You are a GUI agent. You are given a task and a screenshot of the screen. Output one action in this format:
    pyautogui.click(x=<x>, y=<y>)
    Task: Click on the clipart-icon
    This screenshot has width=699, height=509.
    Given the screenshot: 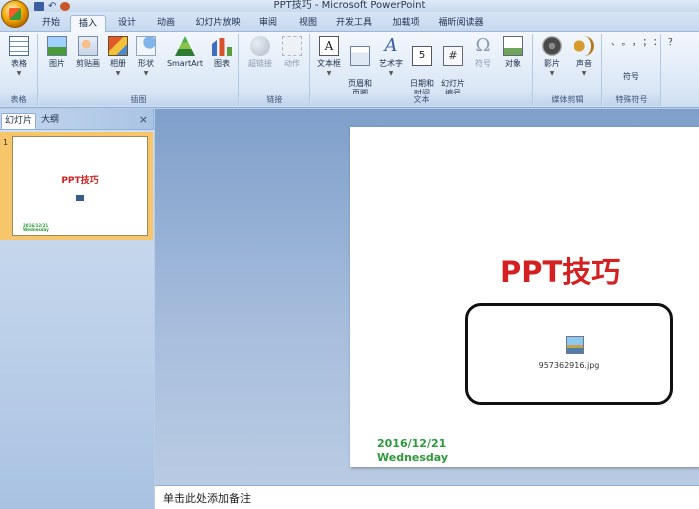 What is the action you would take?
    pyautogui.click(x=88, y=46)
    